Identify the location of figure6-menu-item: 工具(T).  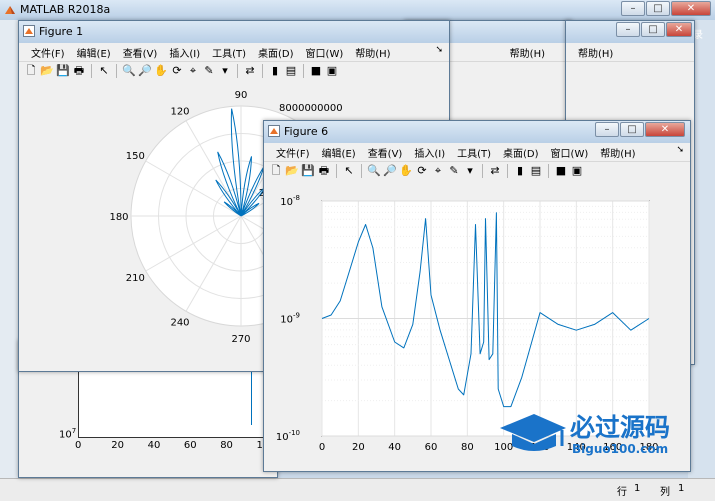
(474, 152).